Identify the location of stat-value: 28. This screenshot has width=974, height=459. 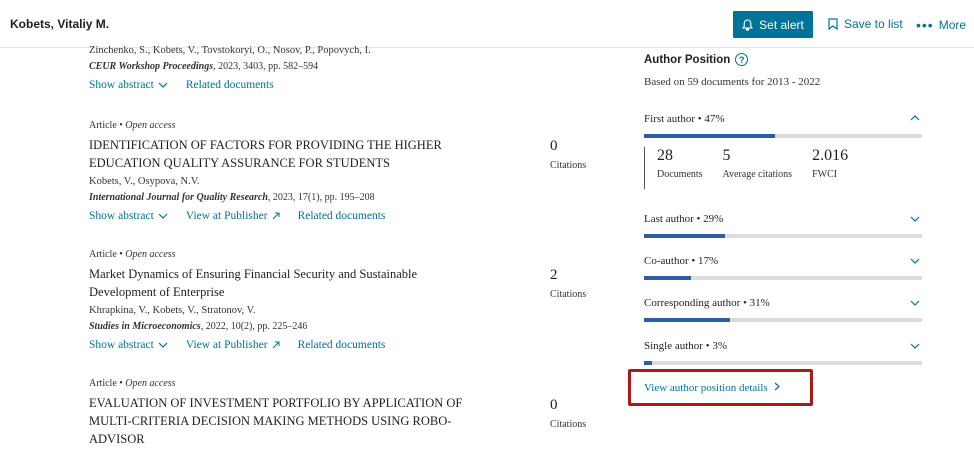
(665, 155).